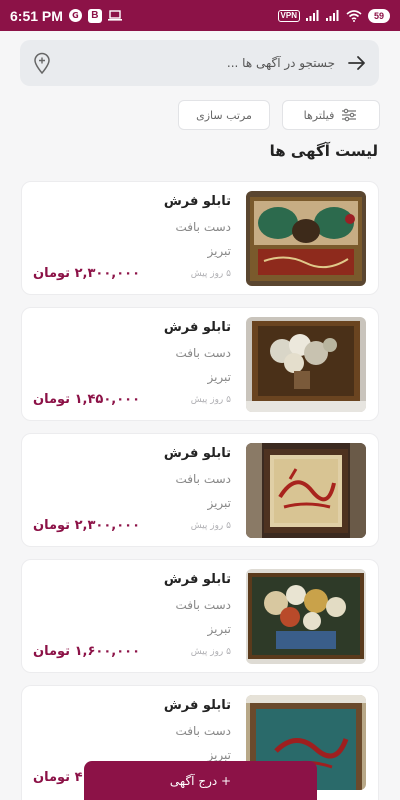  What do you see at coordinates (354, 15) in the screenshot?
I see `wifi-icon` at bounding box center [354, 15].